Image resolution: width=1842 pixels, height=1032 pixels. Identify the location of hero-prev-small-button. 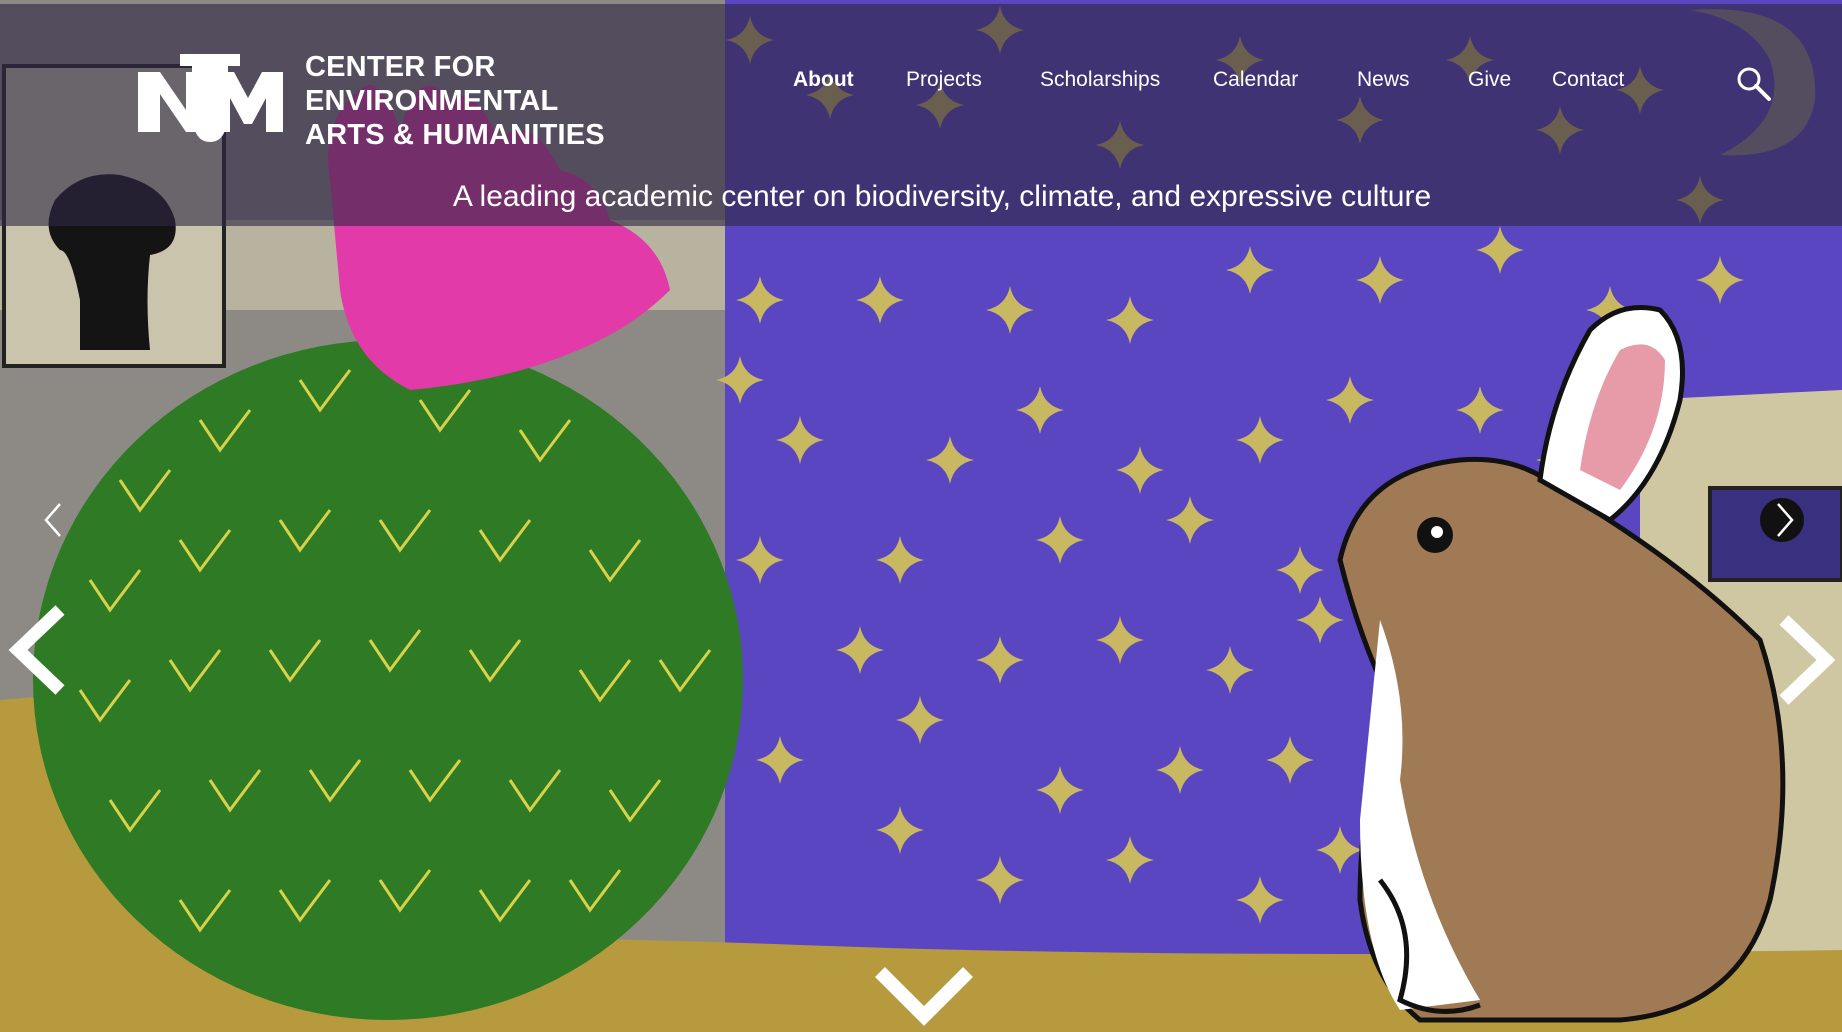
(53, 520).